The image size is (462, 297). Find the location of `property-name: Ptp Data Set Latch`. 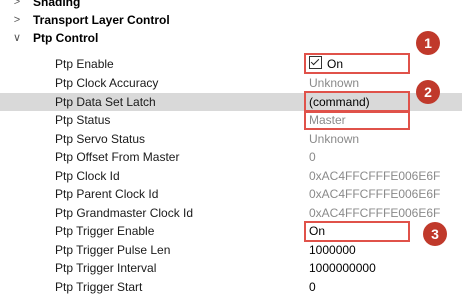

property-name: Ptp Data Set Latch is located at coordinates (105, 102).